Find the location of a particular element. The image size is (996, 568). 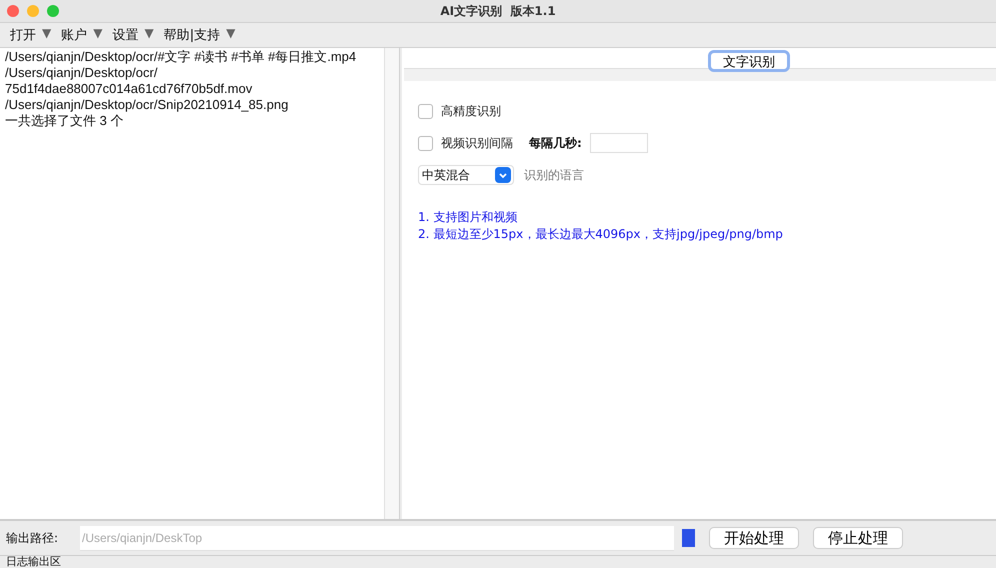

checkbox-label: 高精度识别 is located at coordinates (471, 111).